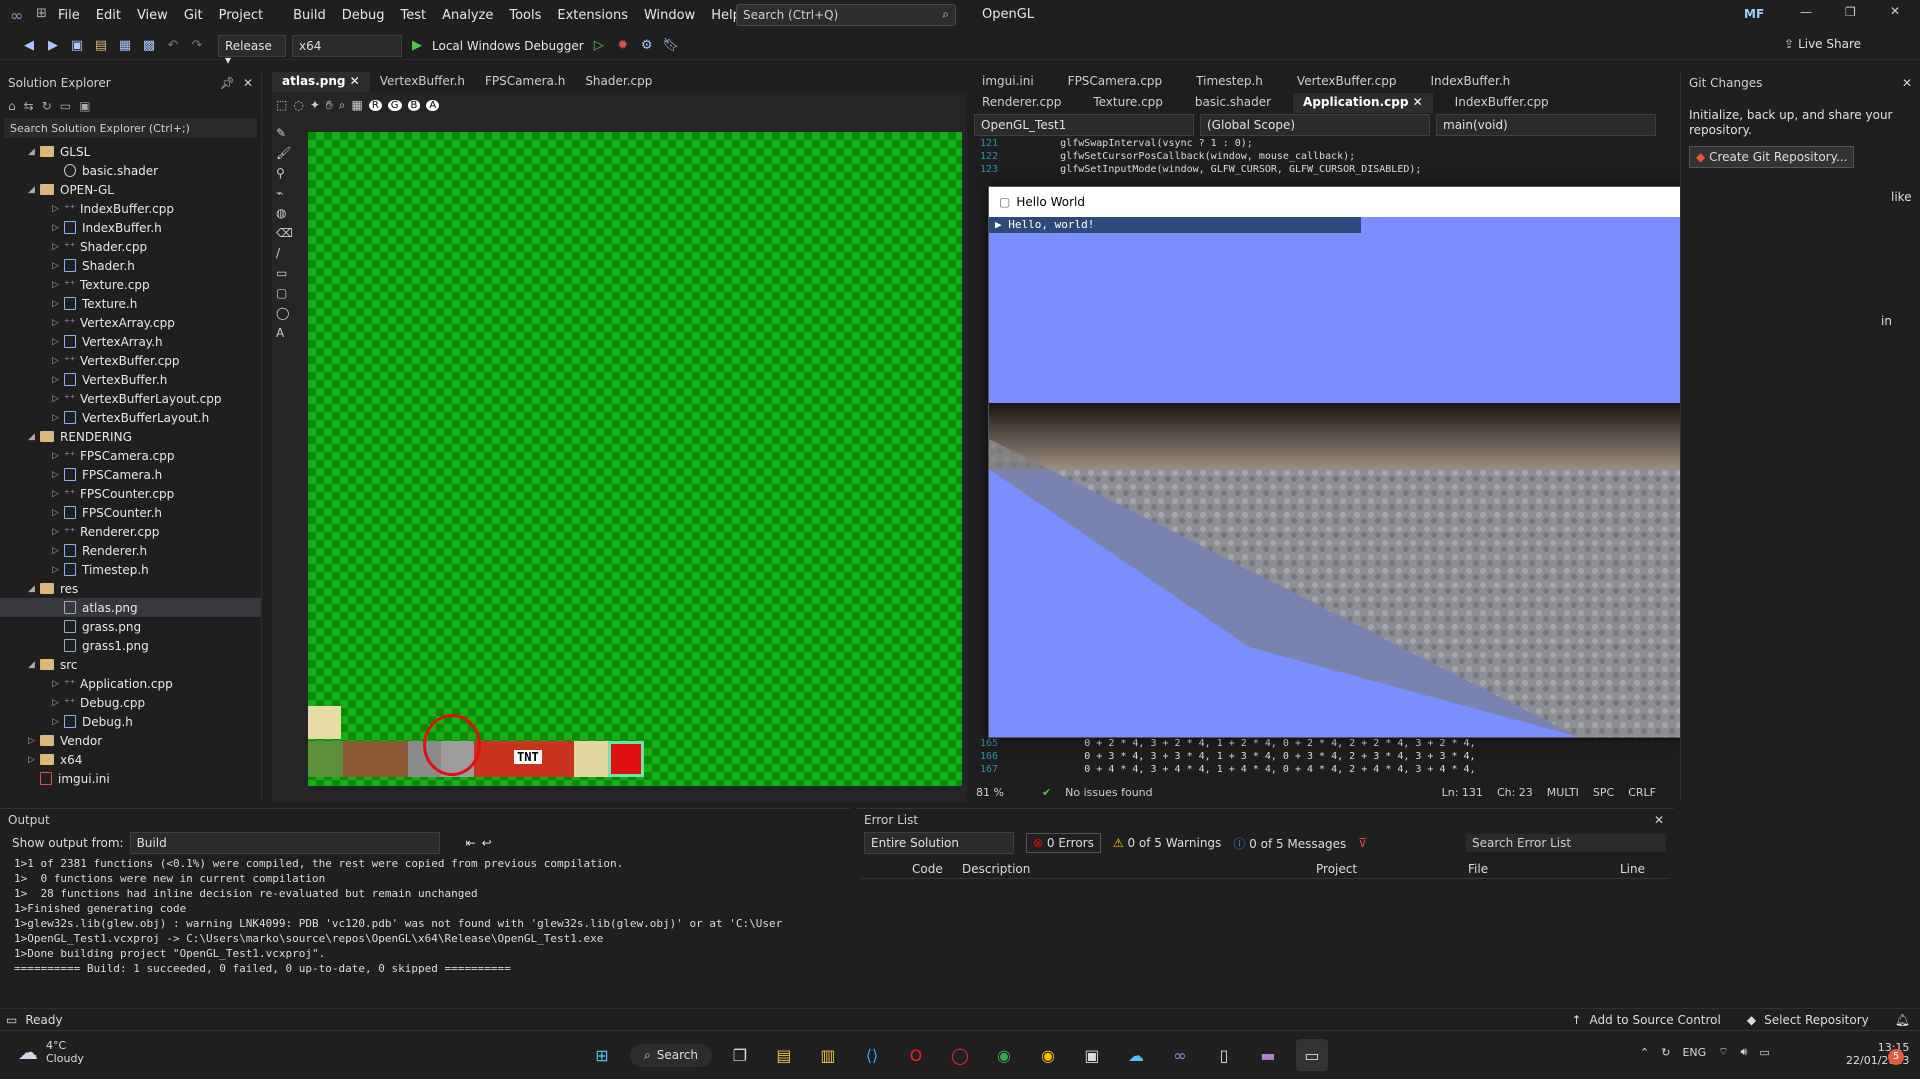 The image size is (1920, 1079). Describe the element at coordinates (1470, 82) in the screenshot. I see `tab-indexbuffer-h: IndexBuffer.h` at that location.